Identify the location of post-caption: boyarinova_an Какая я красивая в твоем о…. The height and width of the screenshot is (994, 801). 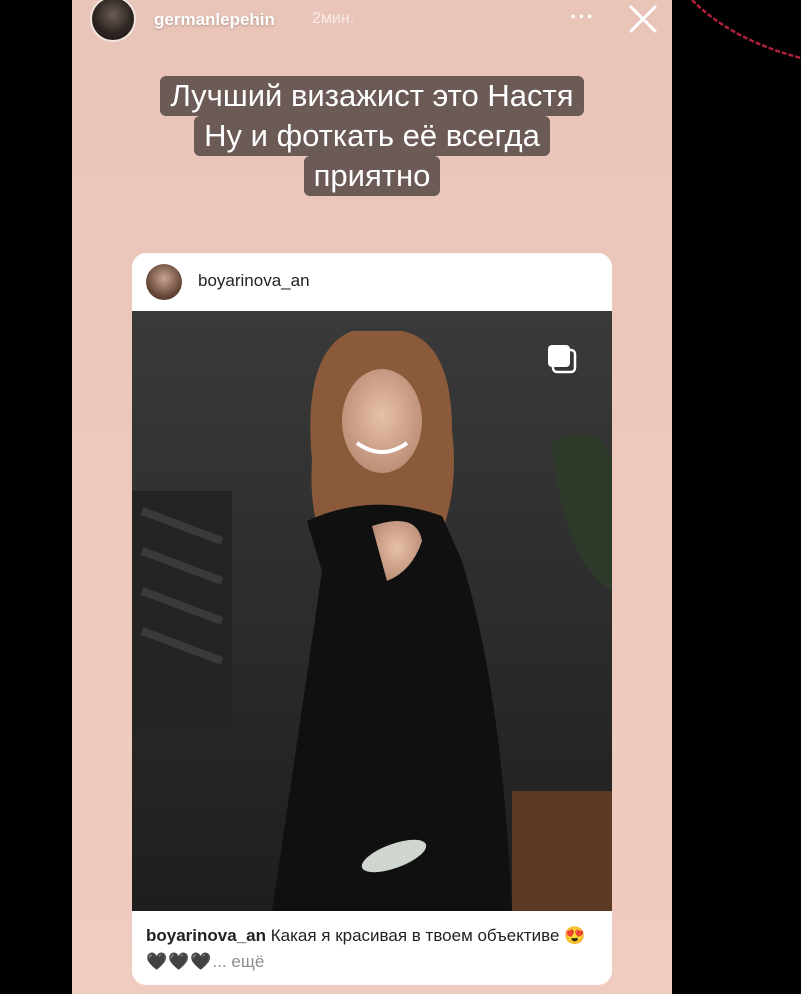
(374, 949).